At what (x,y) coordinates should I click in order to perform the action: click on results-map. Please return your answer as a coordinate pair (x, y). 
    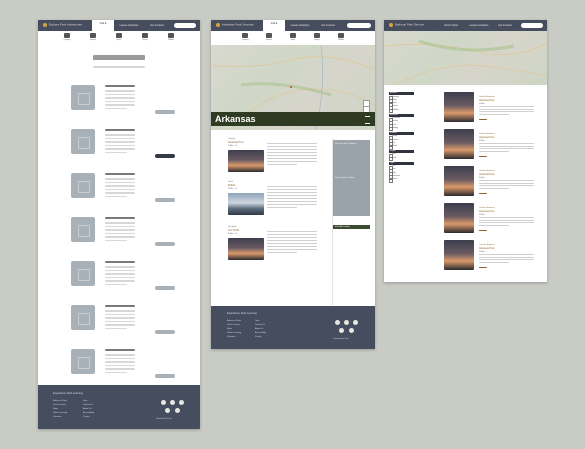
    Looking at the image, I should click on (465, 58).